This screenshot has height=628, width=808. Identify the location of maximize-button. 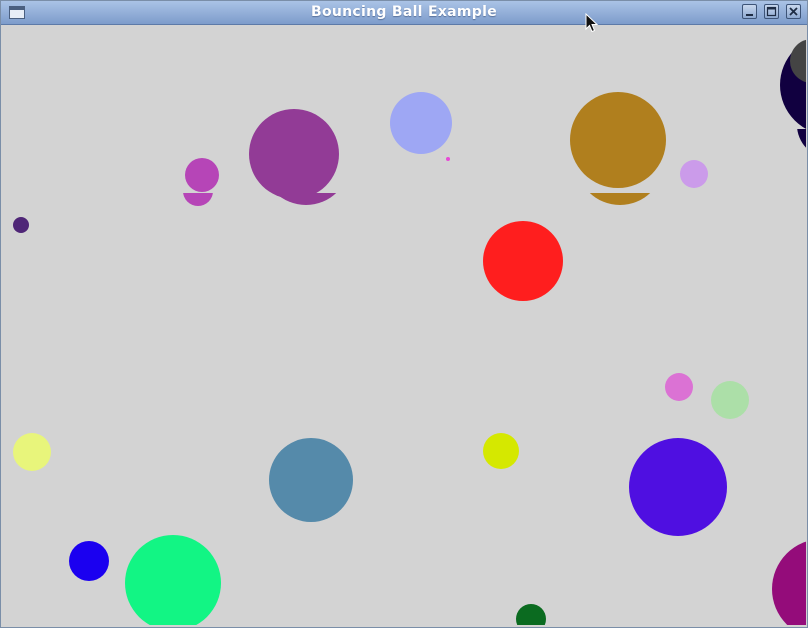
(771, 11).